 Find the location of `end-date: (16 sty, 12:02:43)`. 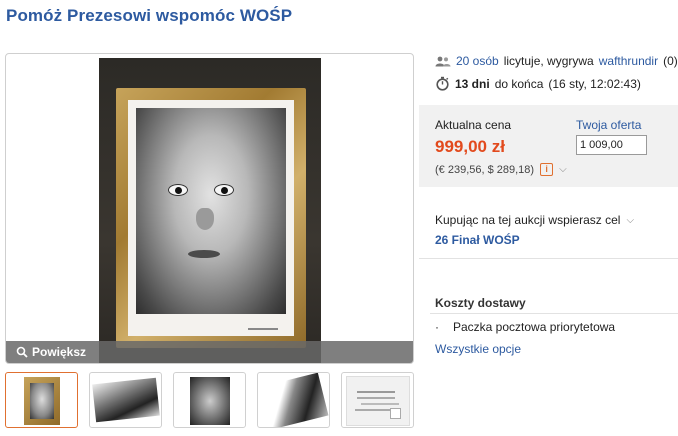

end-date: (16 sty, 12:02:43) is located at coordinates (594, 83).